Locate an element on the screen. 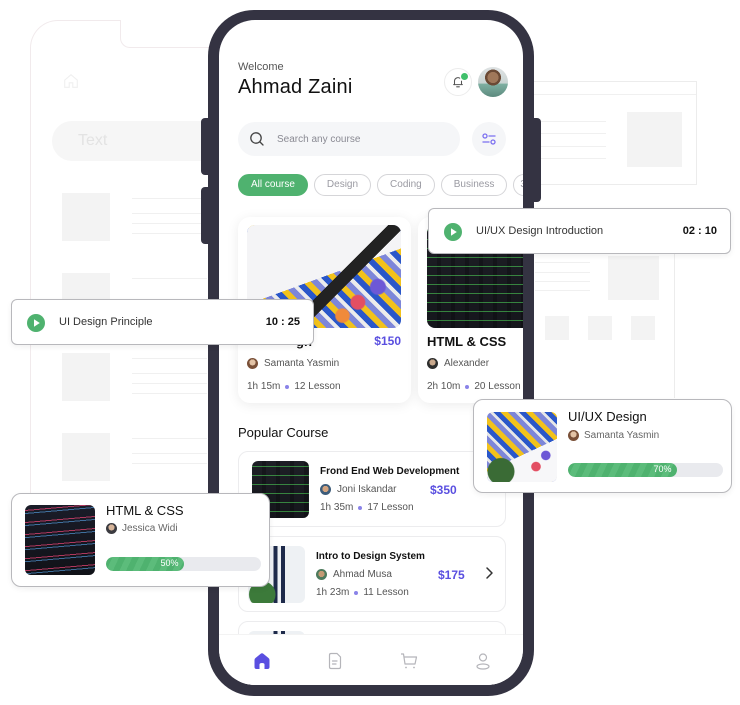  search-placeholder: Search any course is located at coordinates (319, 139).